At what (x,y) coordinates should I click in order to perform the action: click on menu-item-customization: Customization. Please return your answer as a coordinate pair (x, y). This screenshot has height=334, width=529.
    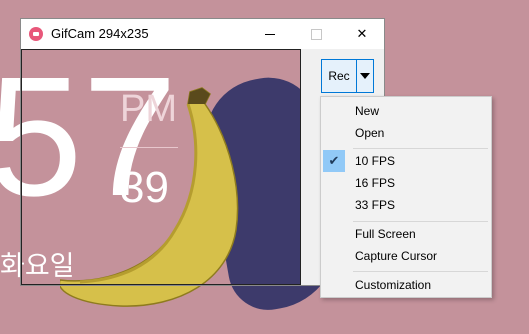
    Looking at the image, I should click on (406, 285).